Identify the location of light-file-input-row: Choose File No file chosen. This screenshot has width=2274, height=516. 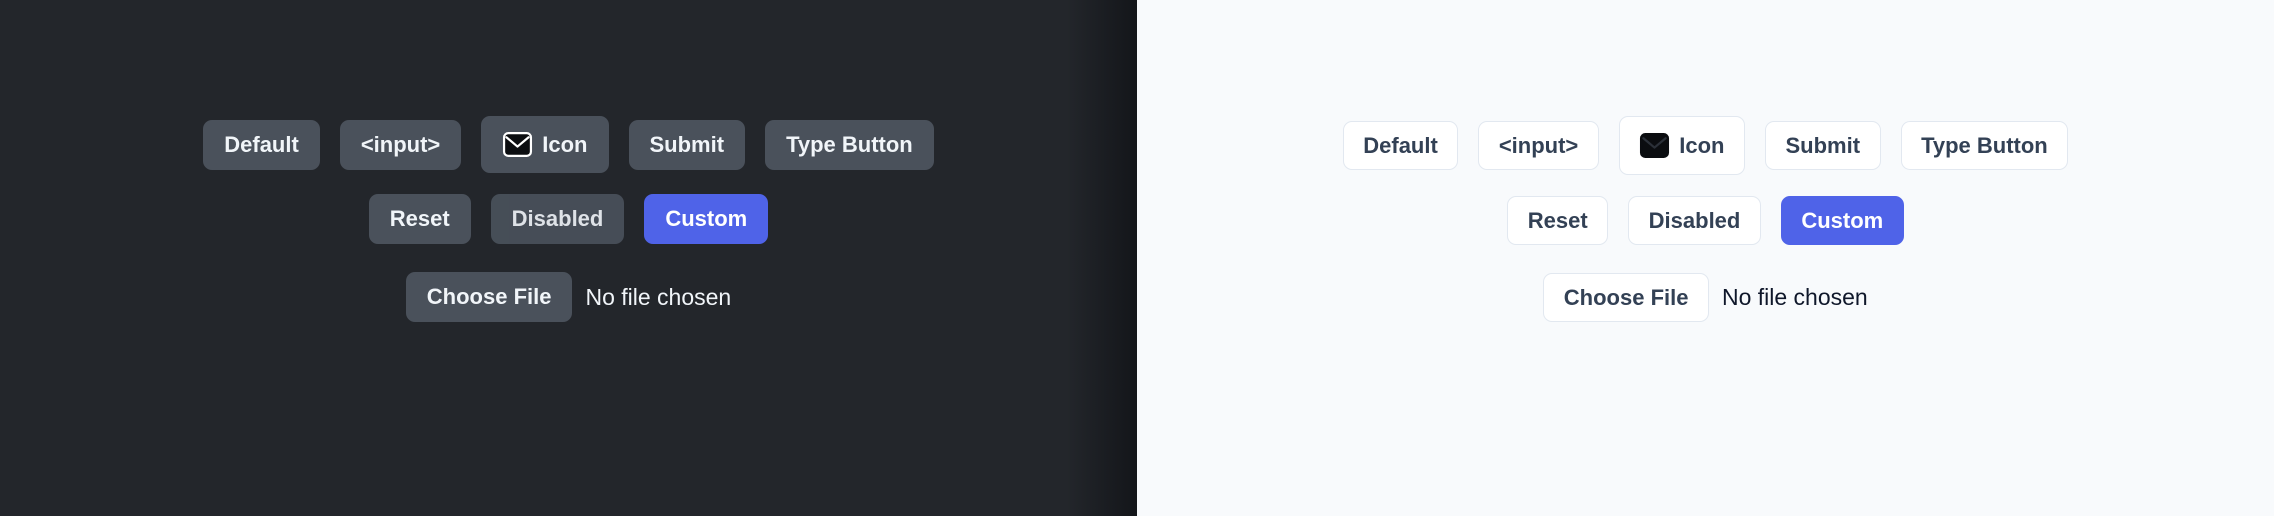
(1705, 297).